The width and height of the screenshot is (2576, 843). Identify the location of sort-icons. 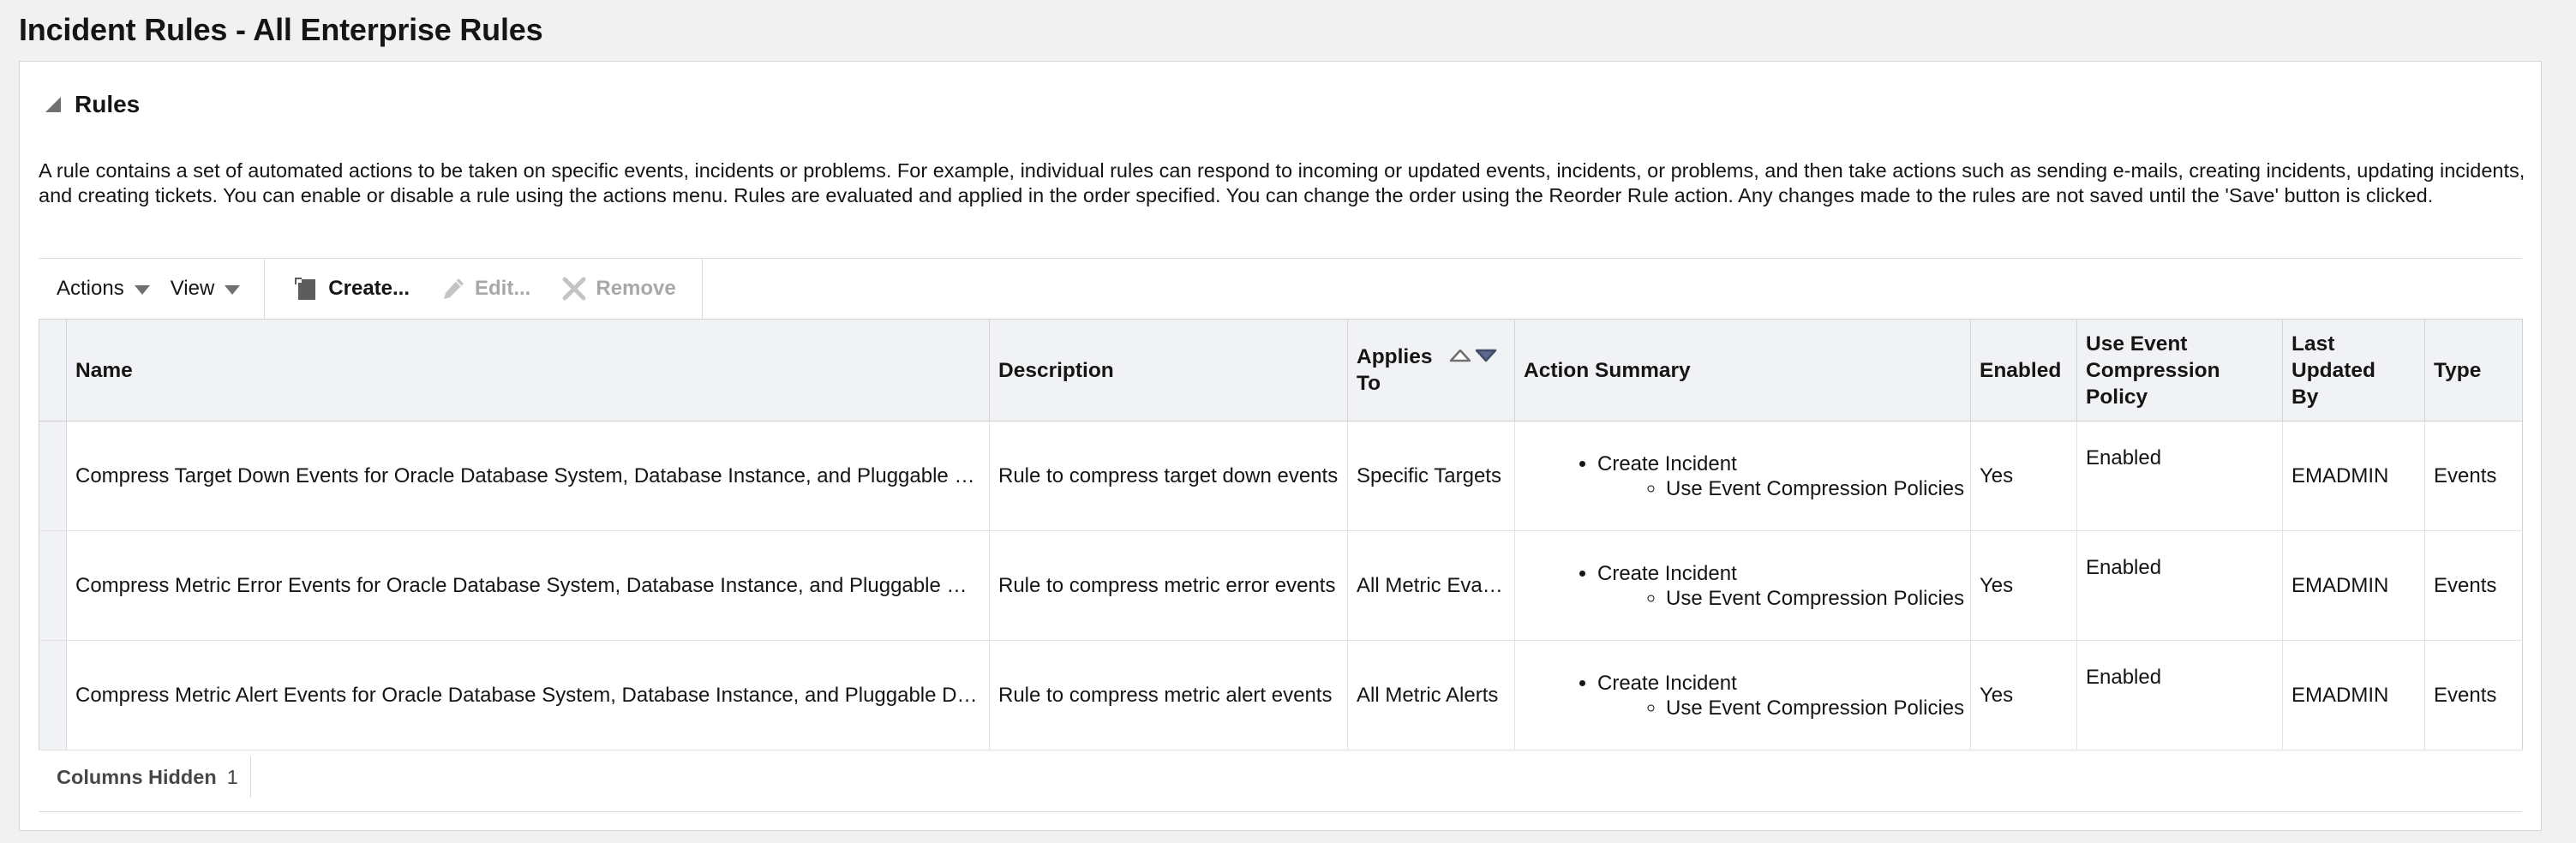
(1474, 355).